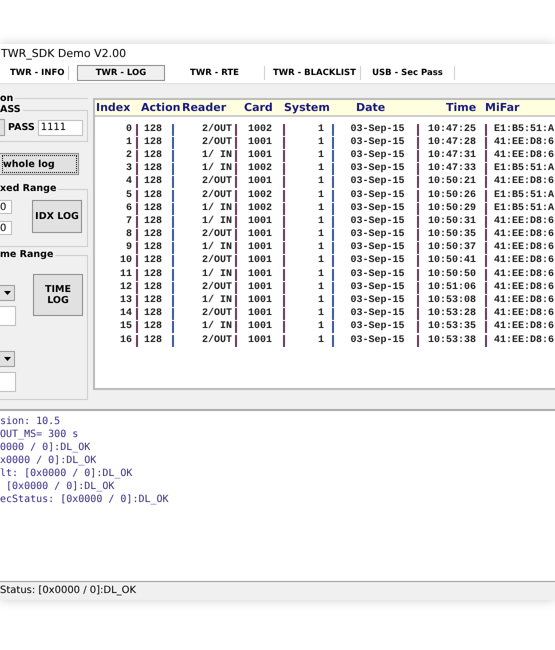 Image resolution: width=555 pixels, height=650 pixels. What do you see at coordinates (58, 295) in the screenshot?
I see `time-log-button: TIME LOG` at bounding box center [58, 295].